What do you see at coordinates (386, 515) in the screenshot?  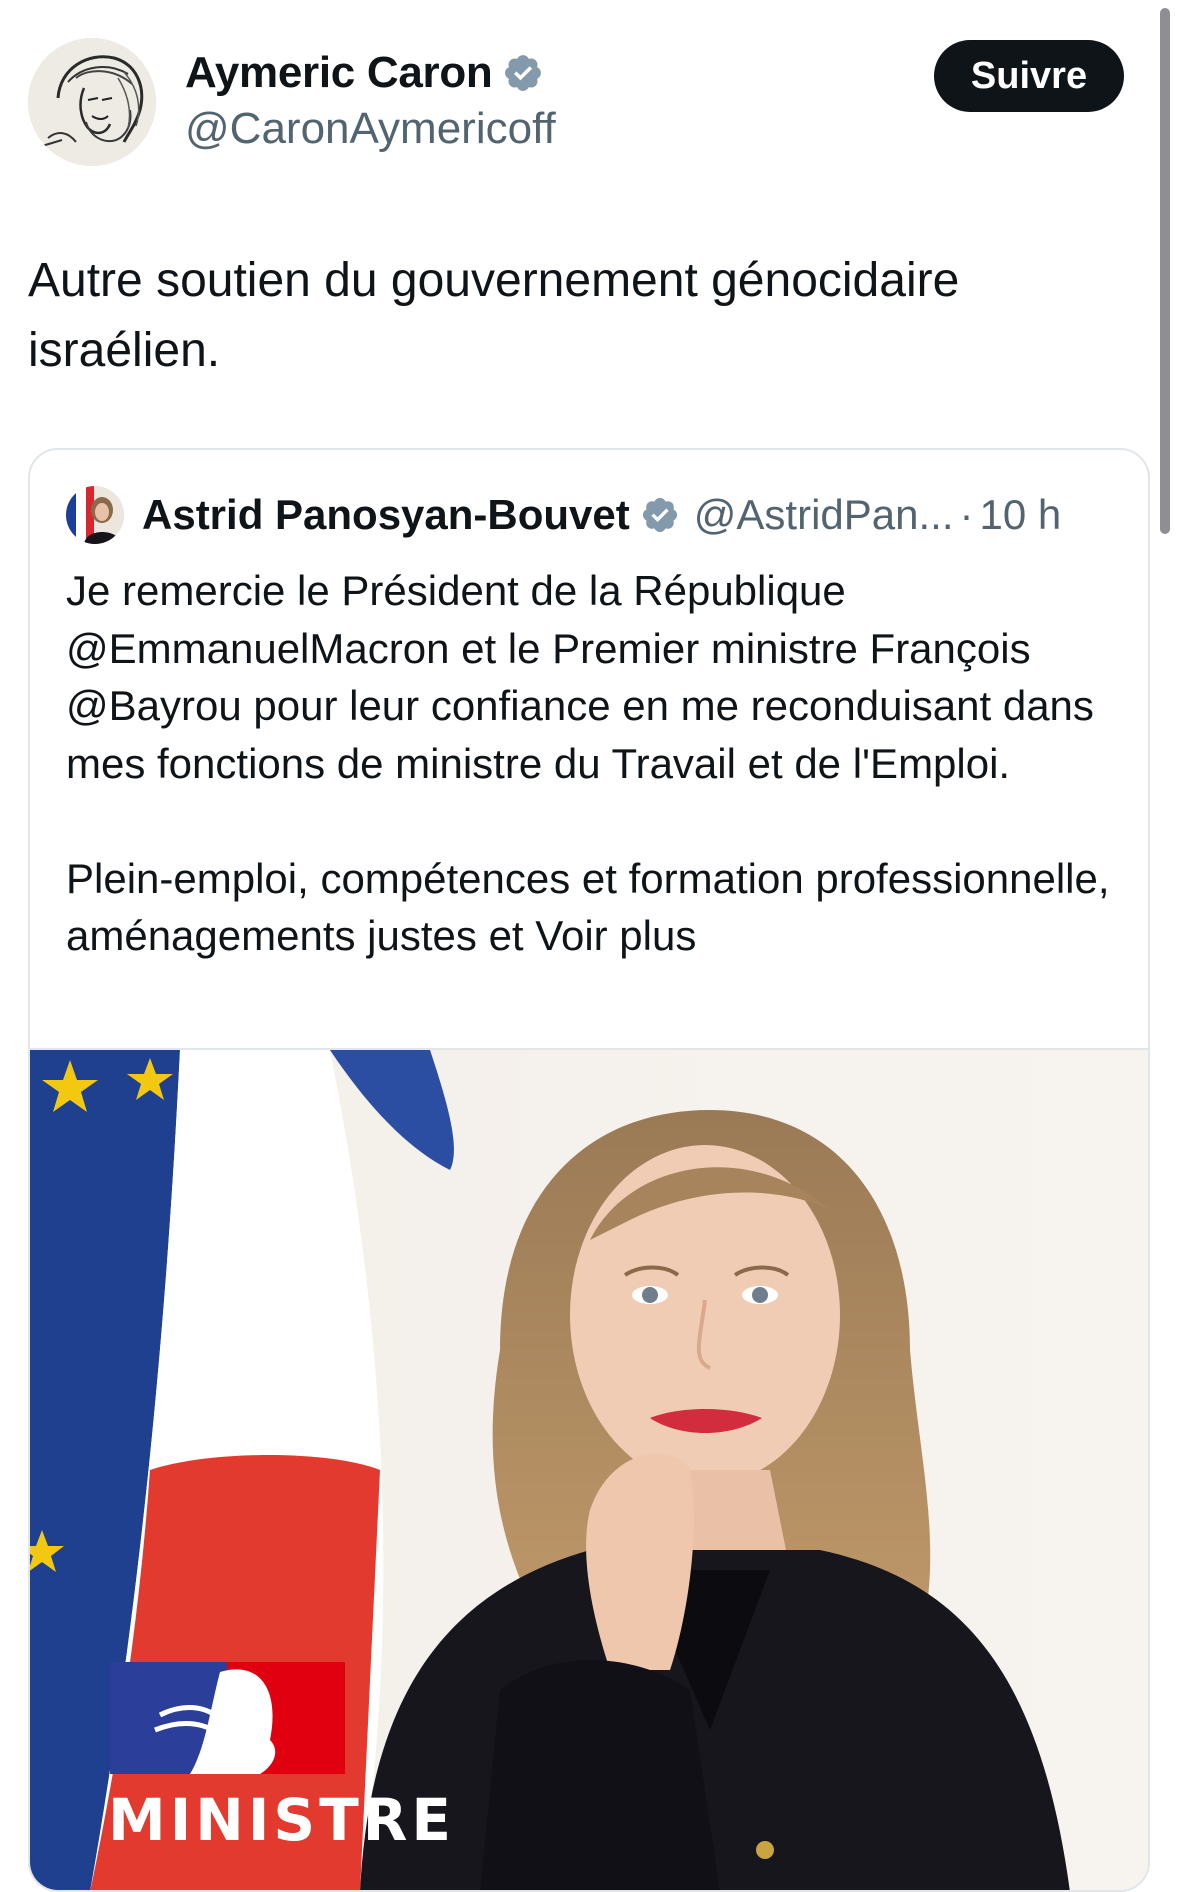 I see `quoted-author-name: Astrid Panosyan-Bouvet` at bounding box center [386, 515].